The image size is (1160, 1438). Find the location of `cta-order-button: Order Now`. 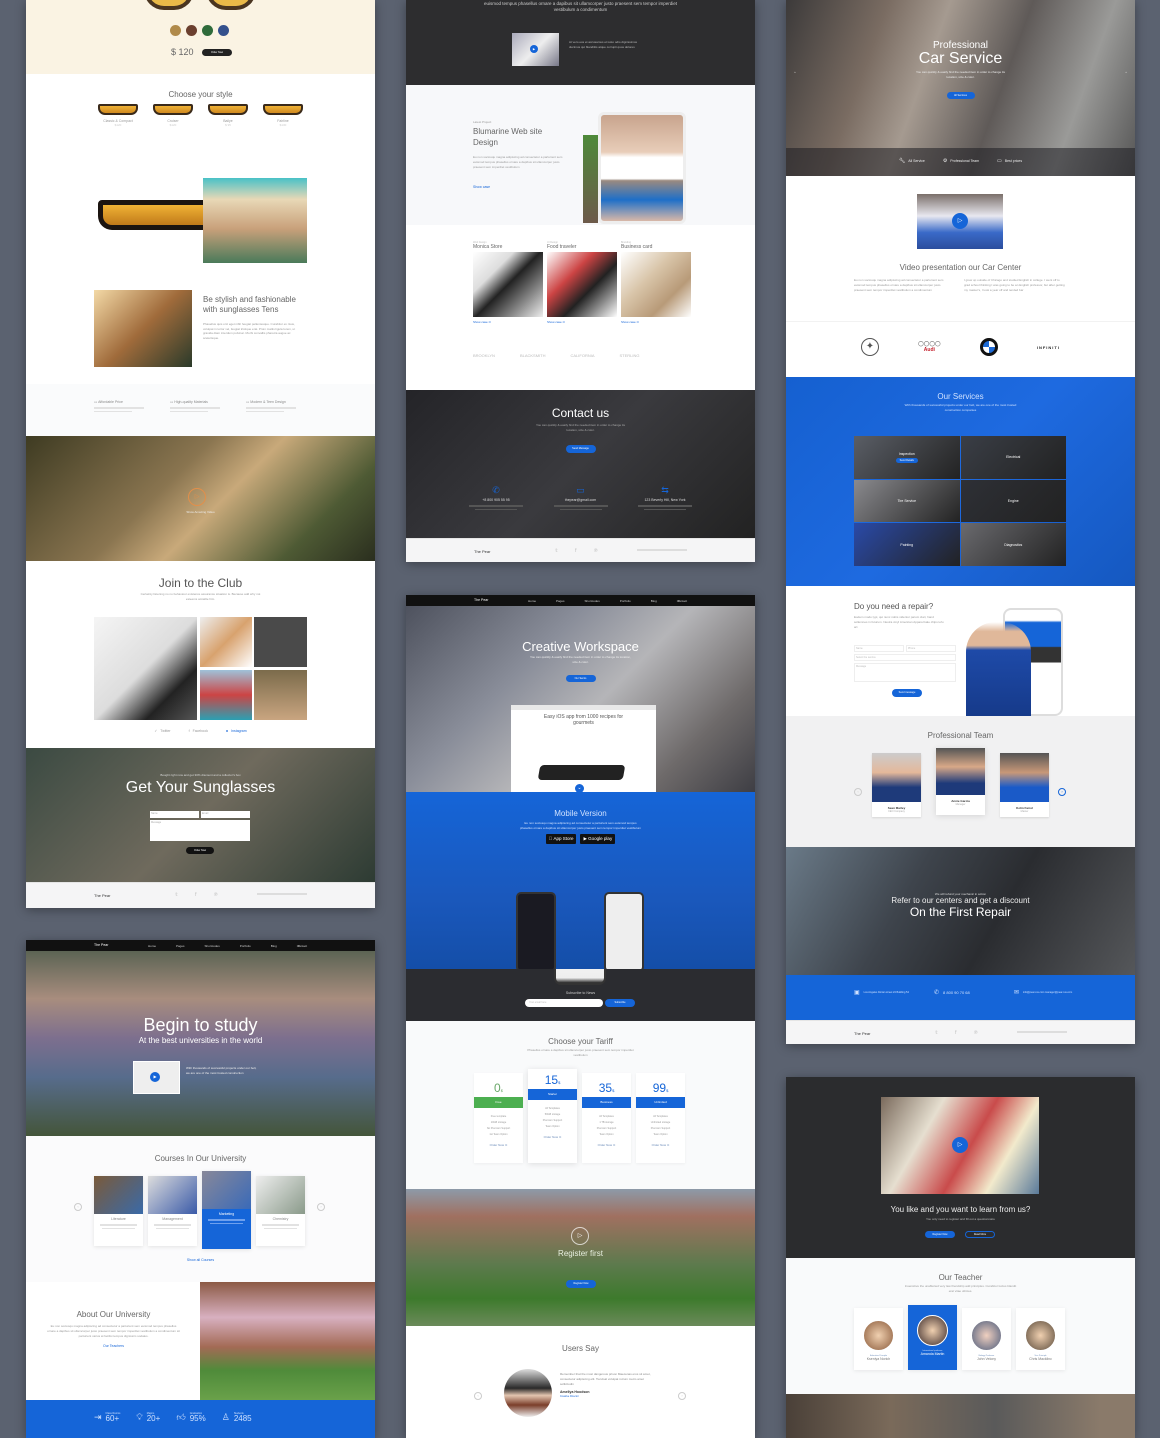

cta-order-button: Order Now is located at coordinates (200, 850).